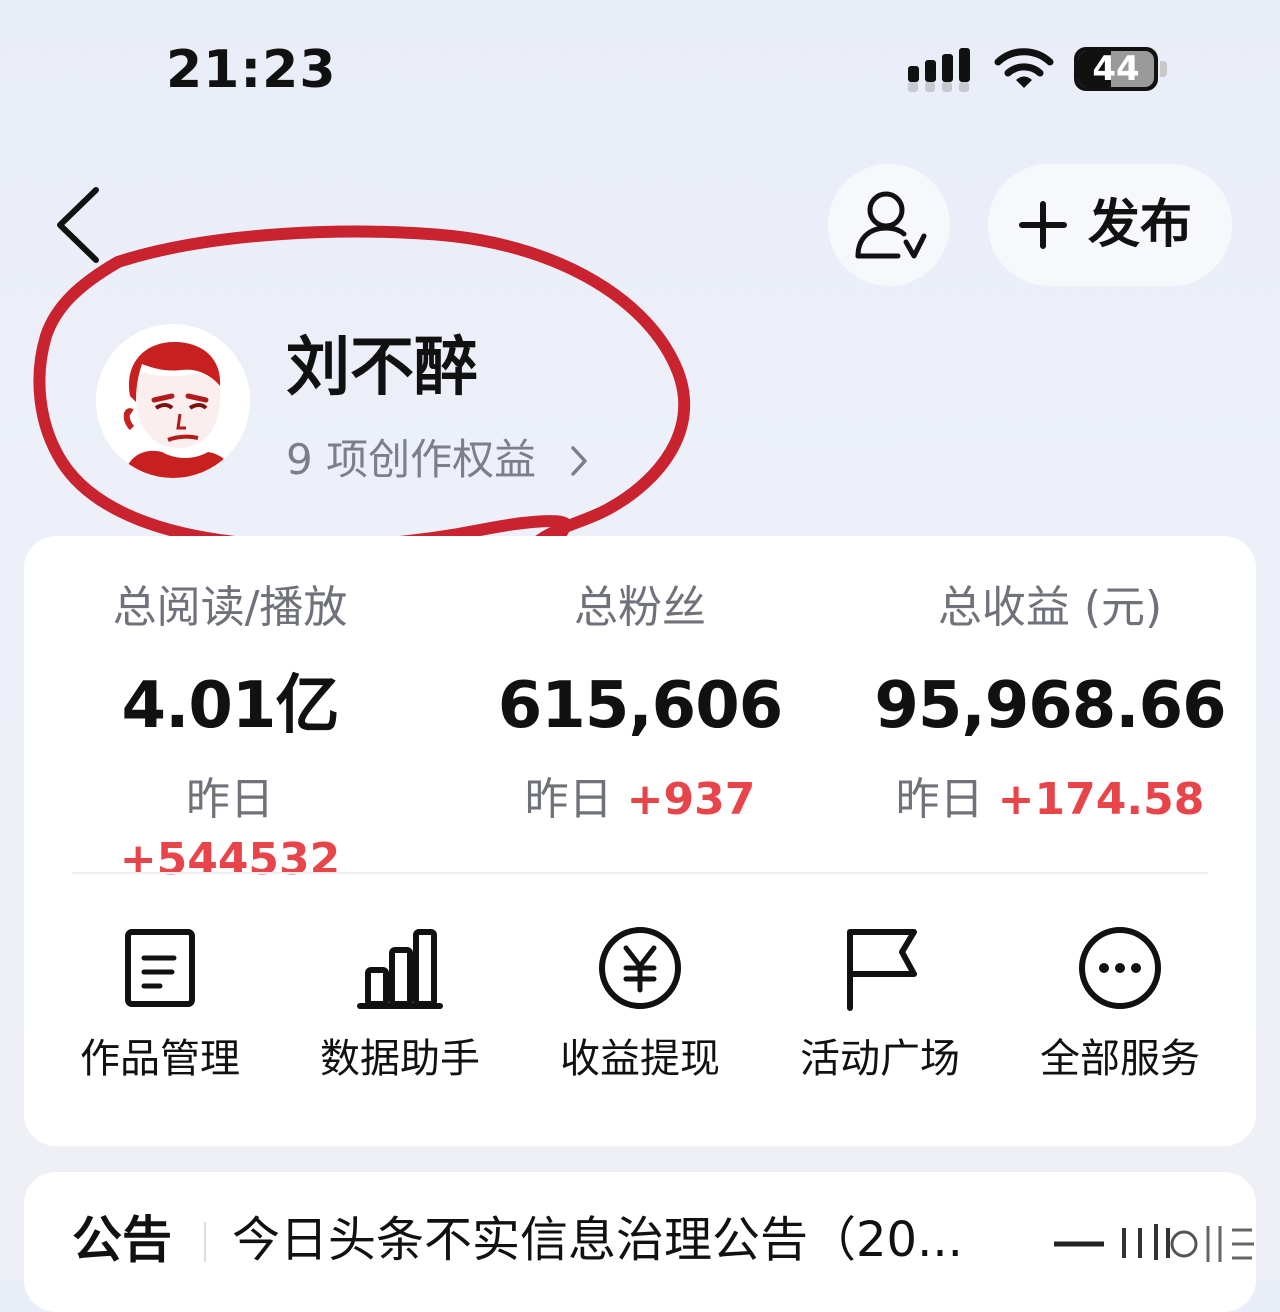 The height and width of the screenshot is (1312, 1280). I want to click on verified-user-icon, so click(891, 225).